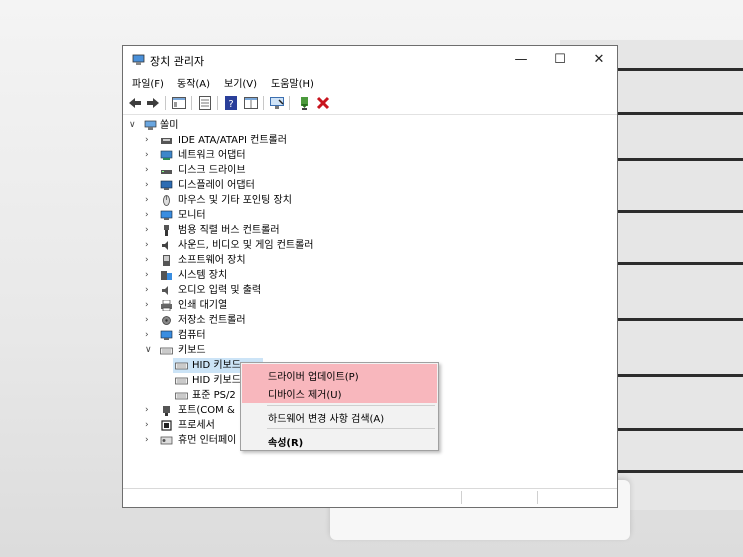 The width and height of the screenshot is (743, 557). I want to click on menu-bar: 파일(F) 동작(A) 보기(V) 도움말(H), so click(370, 83).